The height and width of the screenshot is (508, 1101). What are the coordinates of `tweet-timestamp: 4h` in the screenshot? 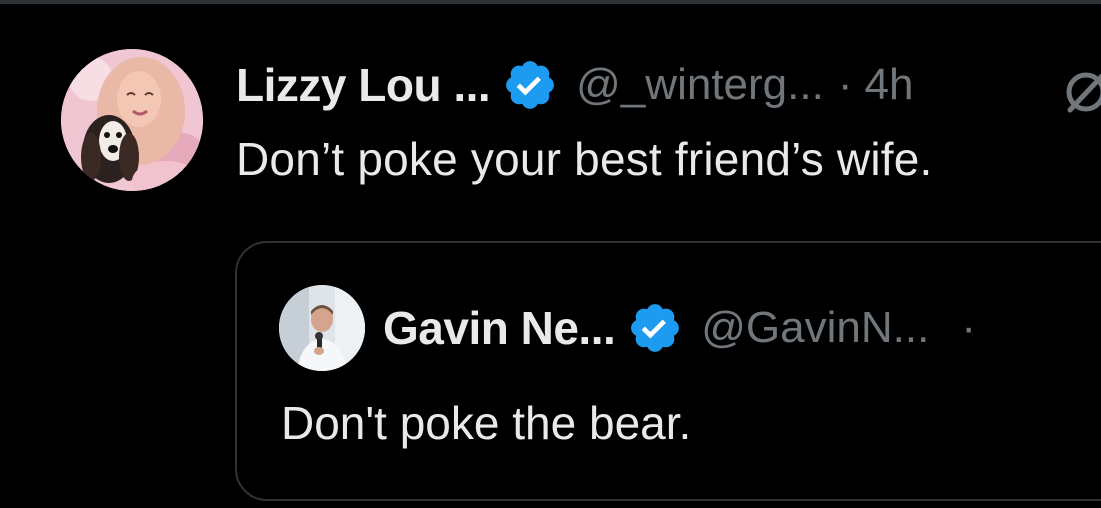 It's located at (888, 85).